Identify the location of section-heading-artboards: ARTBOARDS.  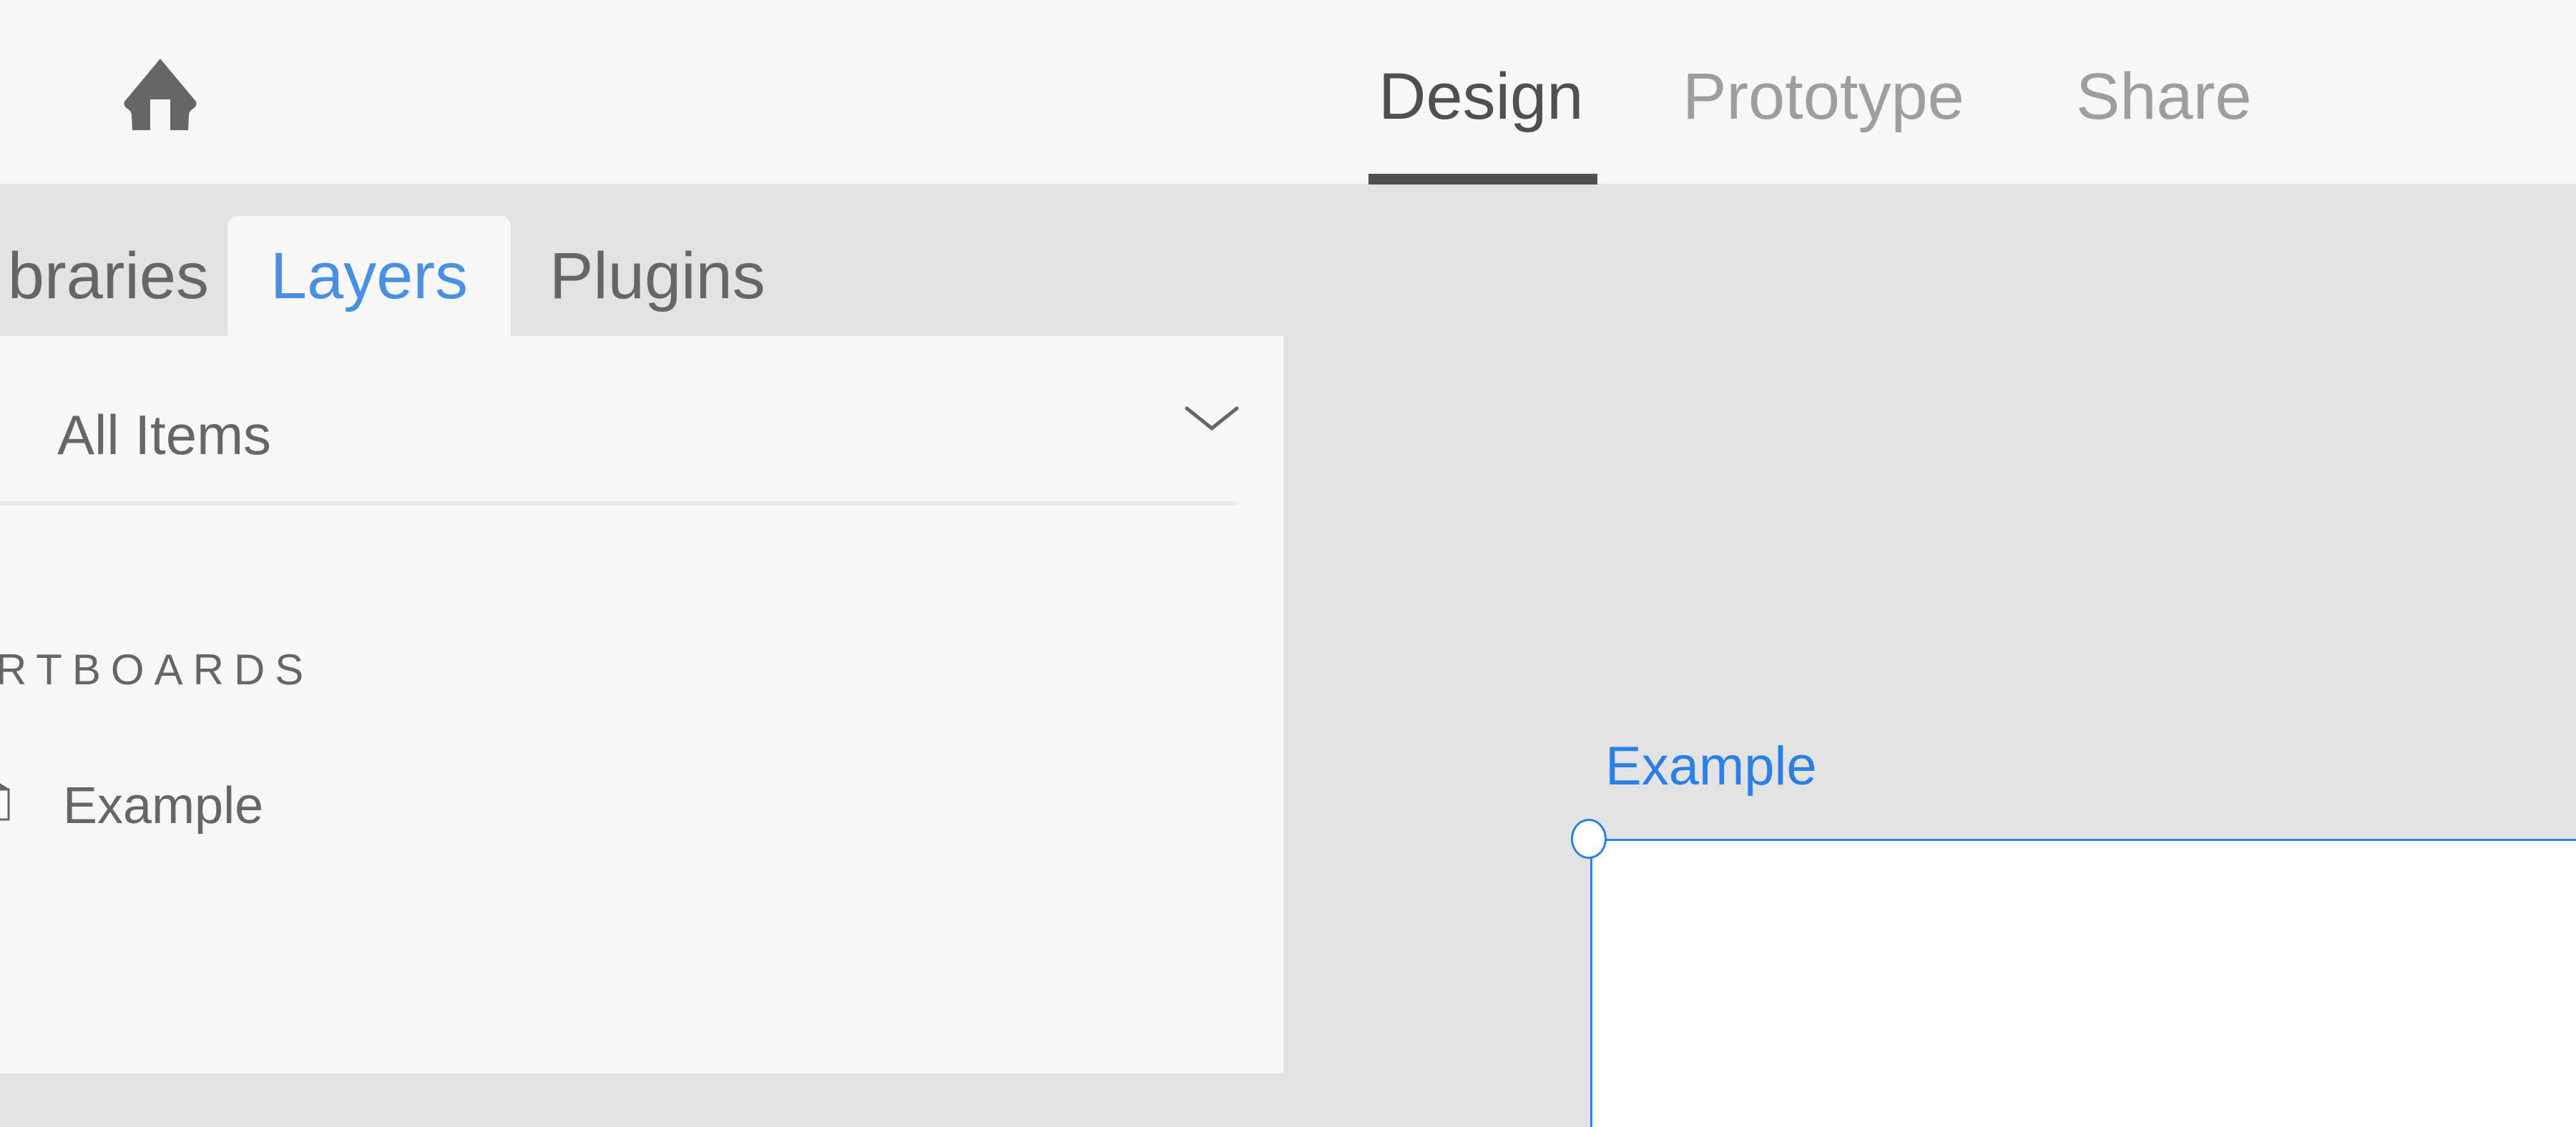
(157, 670).